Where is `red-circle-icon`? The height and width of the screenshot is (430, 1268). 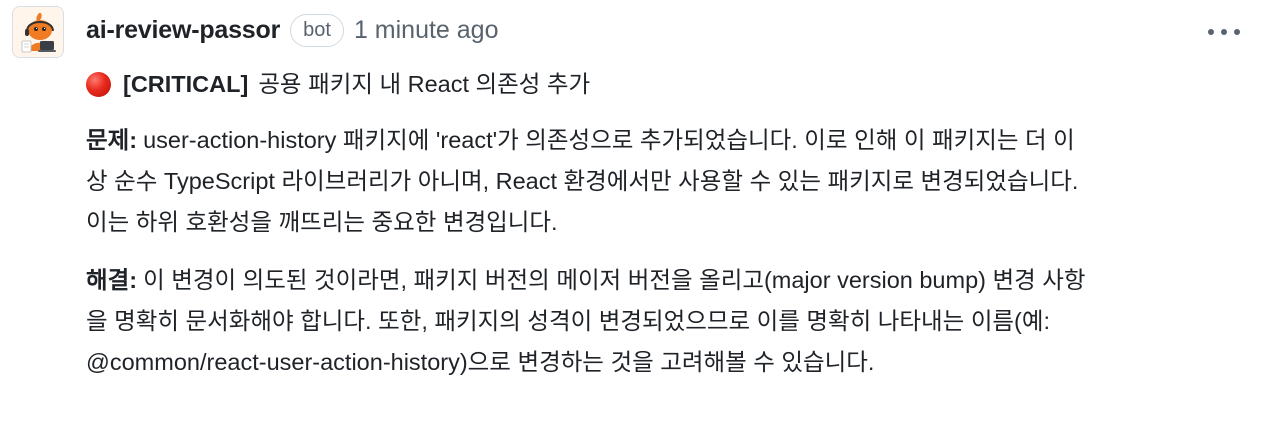 red-circle-icon is located at coordinates (98, 84).